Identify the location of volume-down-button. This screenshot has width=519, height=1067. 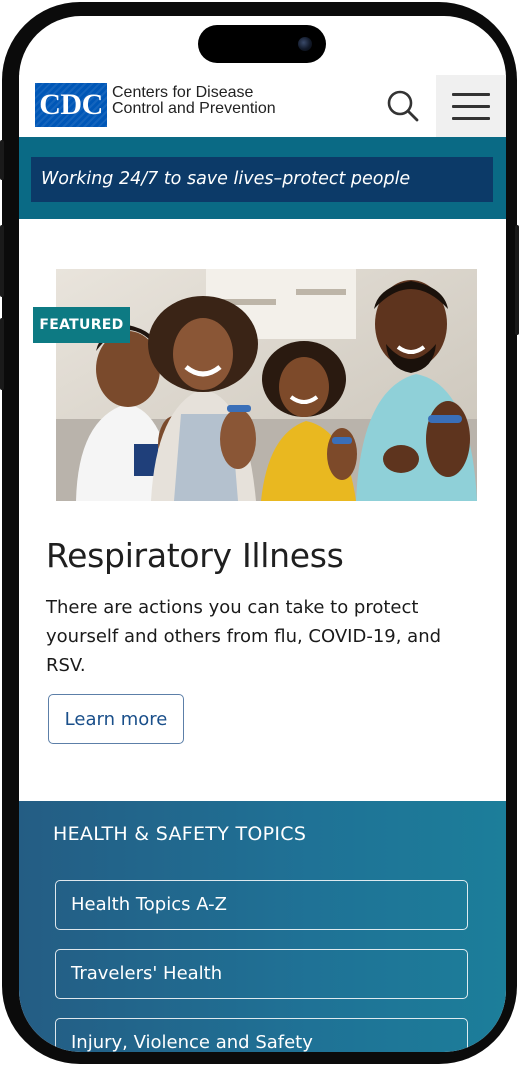
(2, 354).